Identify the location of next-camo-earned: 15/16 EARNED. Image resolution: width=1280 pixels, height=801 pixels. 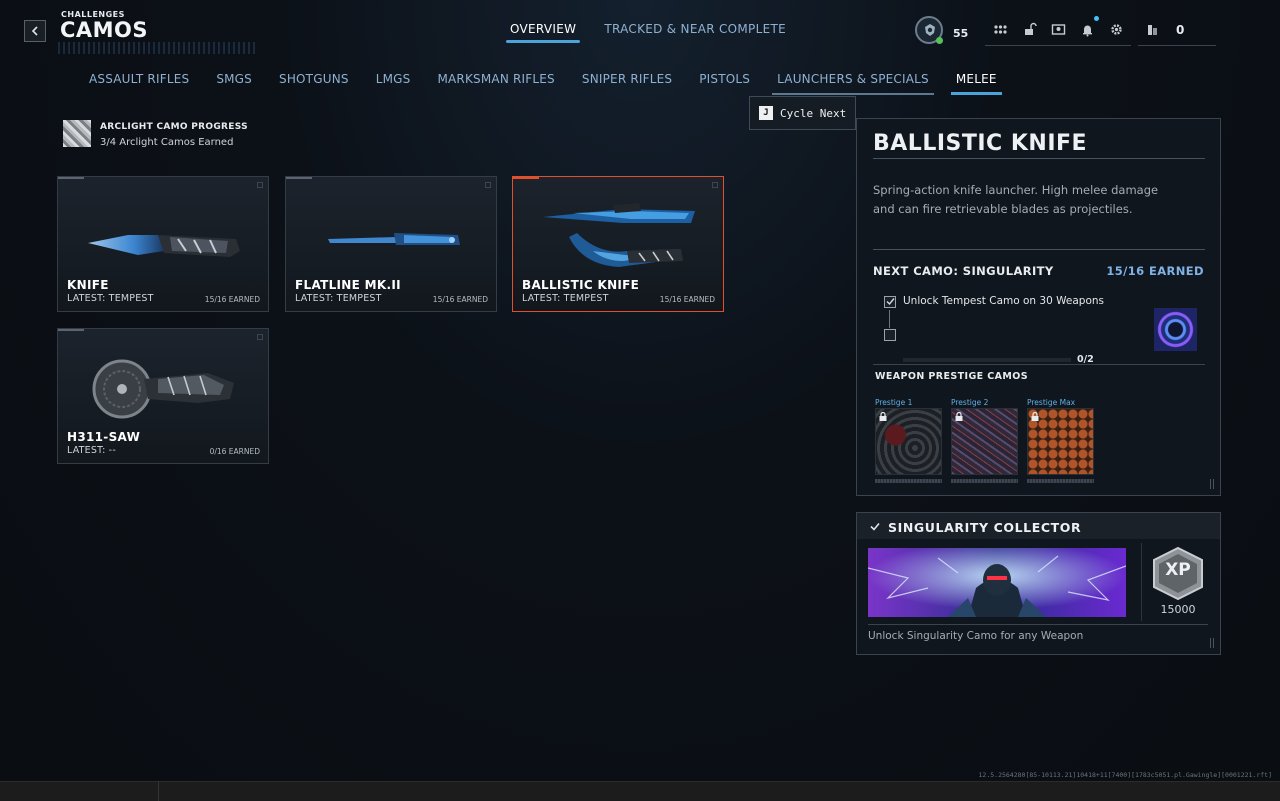
(1155, 271).